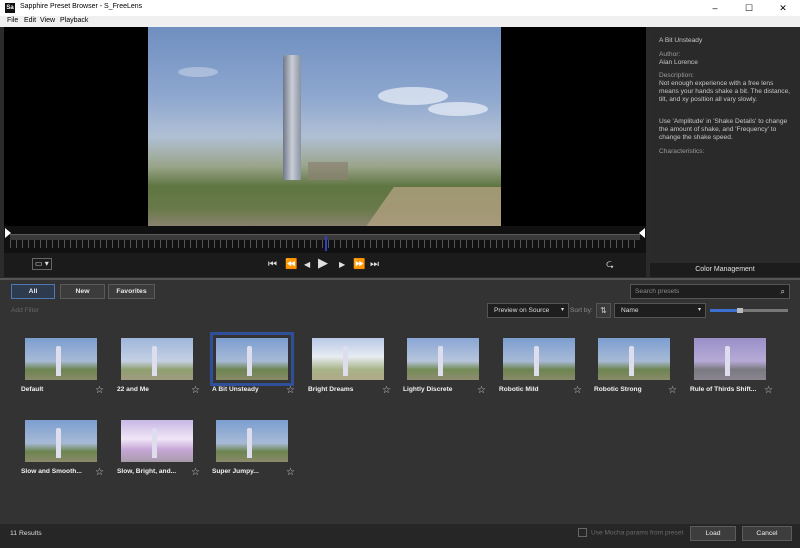 This screenshot has height=548, width=800. Describe the element at coordinates (81, 6) in the screenshot. I see `window-title: Sapphire Preset Browser - S_FreeLens` at that location.